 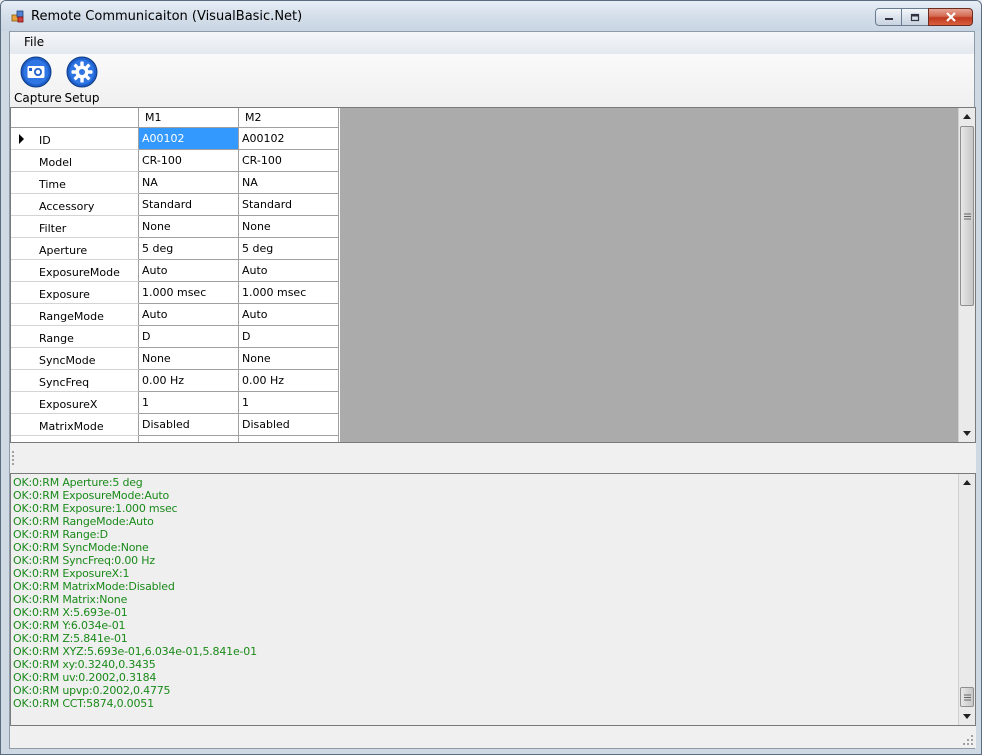 What do you see at coordinates (492, 80) in the screenshot?
I see `toolbar: Capture Setup` at bounding box center [492, 80].